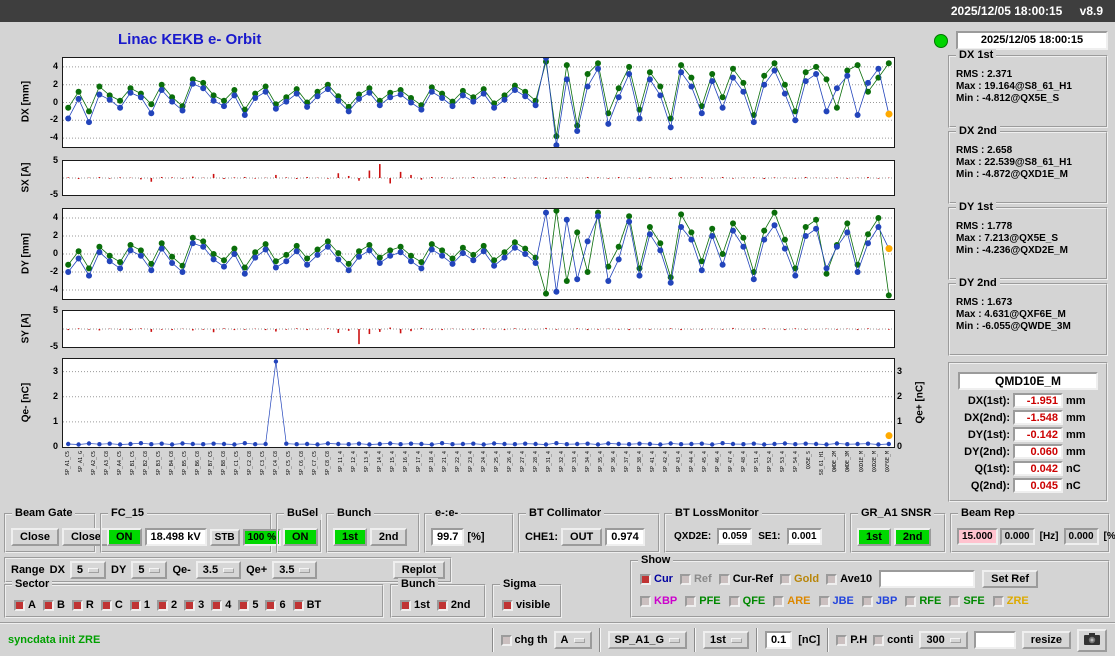 This screenshot has height=656, width=1115. What do you see at coordinates (476, 537) in the screenshot?
I see `e-ratio-unit: [%]` at bounding box center [476, 537].